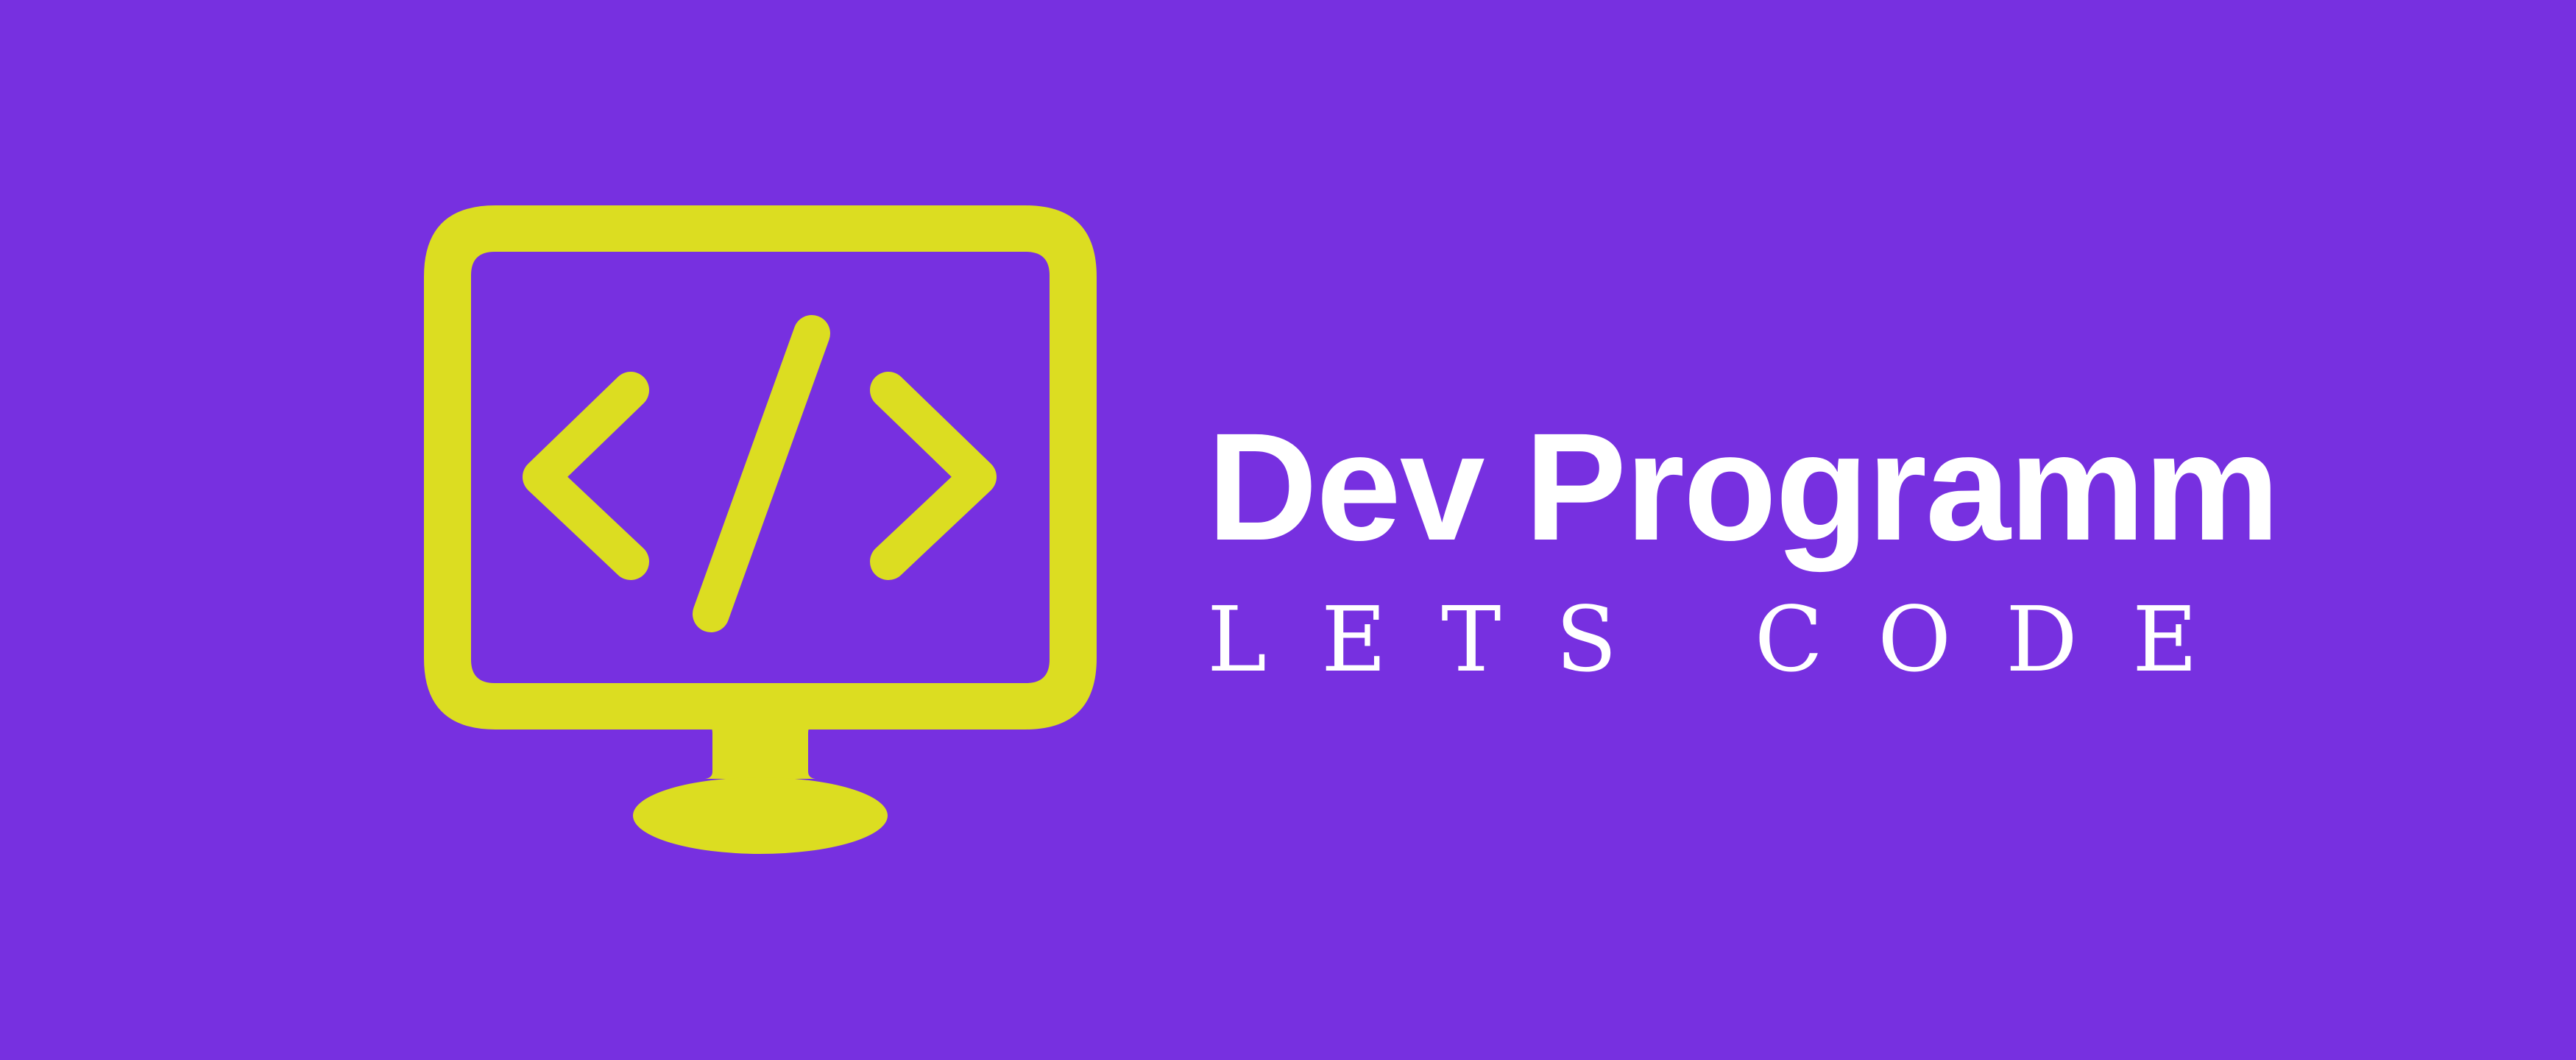 This screenshot has width=2576, height=1060. Describe the element at coordinates (586, 476) in the screenshot. I see `left-angle-bracket` at that location.